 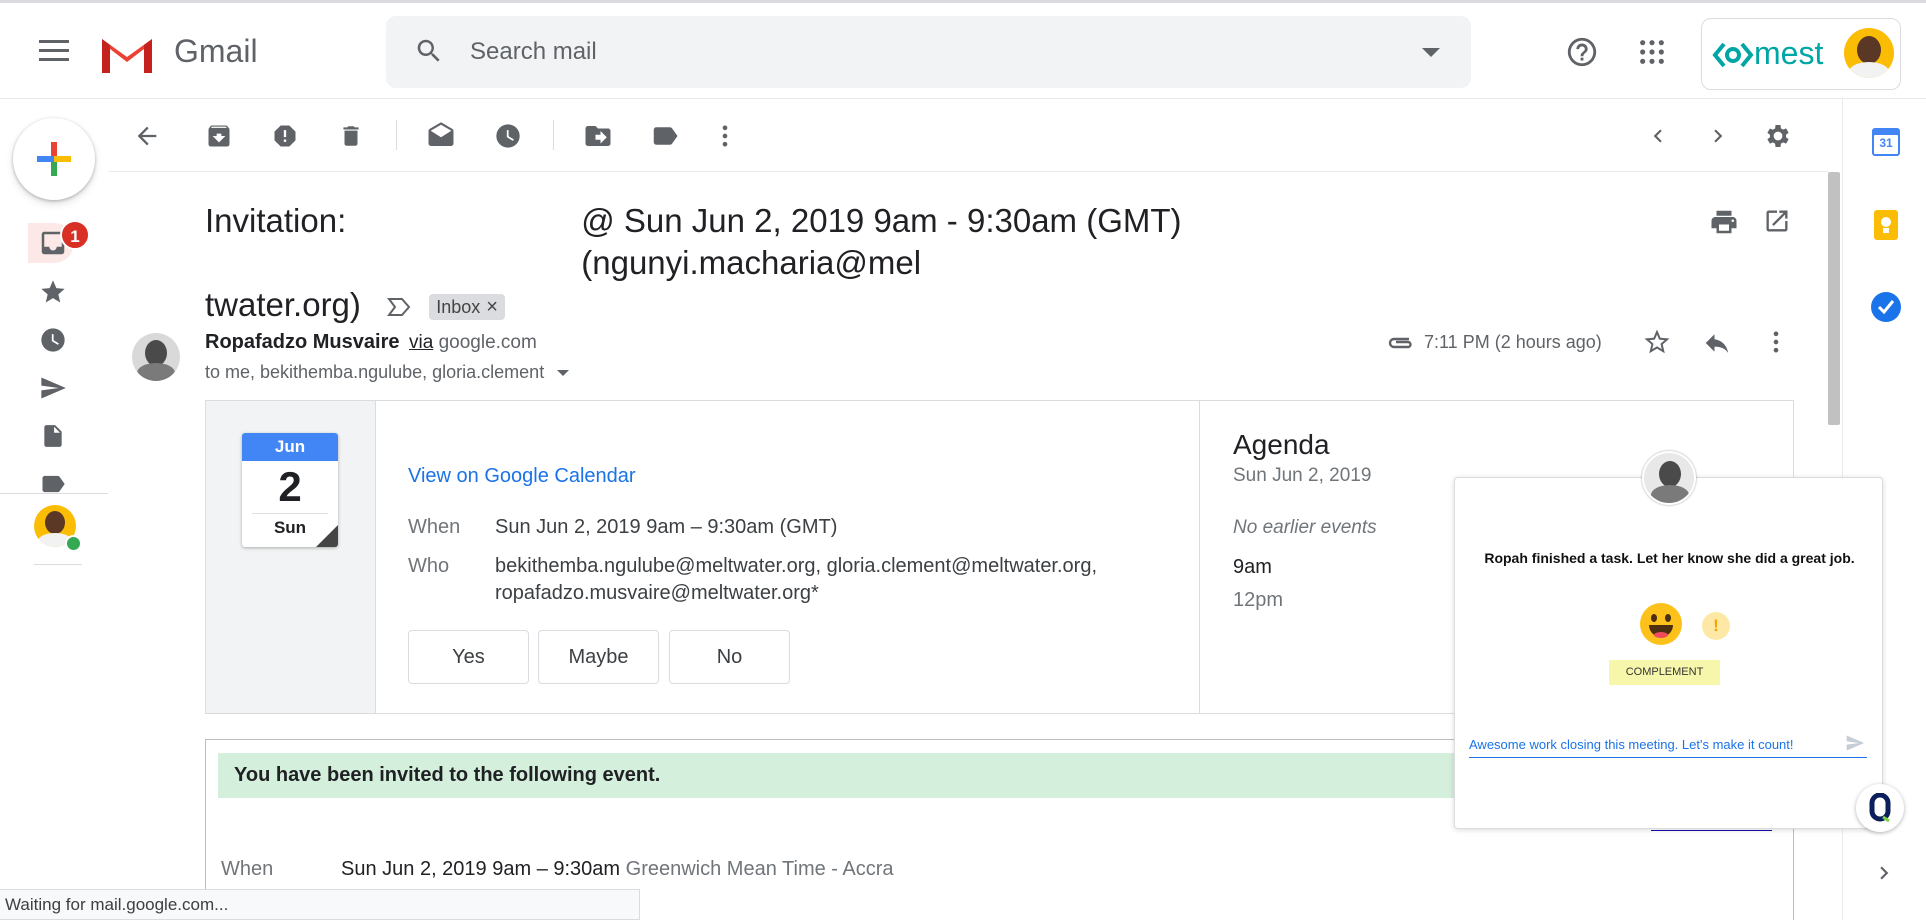 What do you see at coordinates (216, 51) in the screenshot?
I see `app-title: Gmail` at bounding box center [216, 51].